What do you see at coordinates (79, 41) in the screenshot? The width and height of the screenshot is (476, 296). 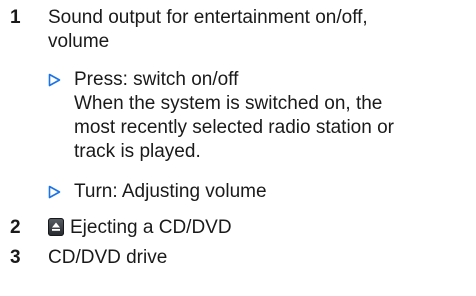 I see `item-text-line: volume` at bounding box center [79, 41].